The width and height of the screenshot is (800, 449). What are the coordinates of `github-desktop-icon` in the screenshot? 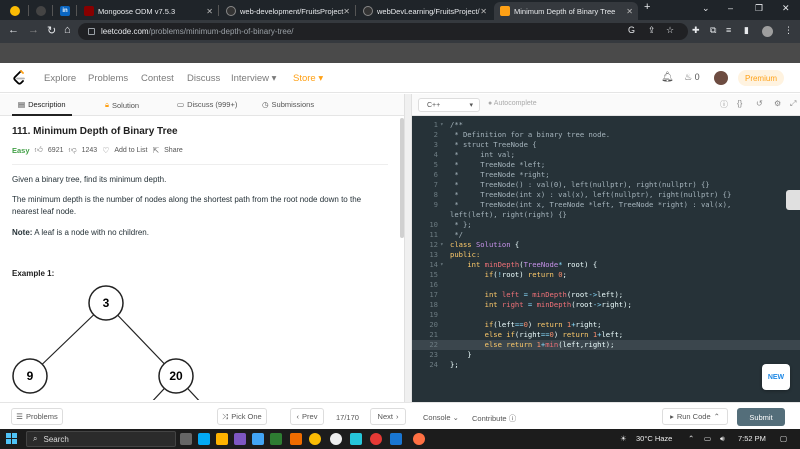 It's located at (336, 439).